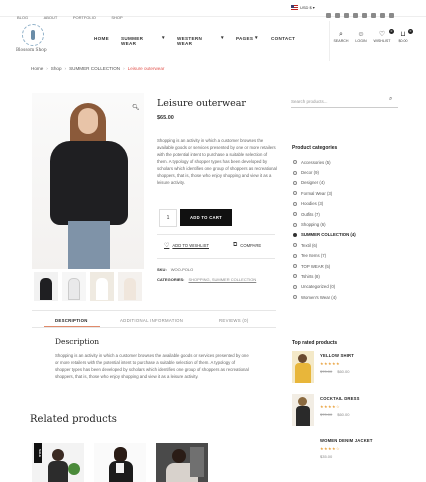  What do you see at coordinates (168, 218) in the screenshot?
I see `quantity-input: 1` at bounding box center [168, 218].